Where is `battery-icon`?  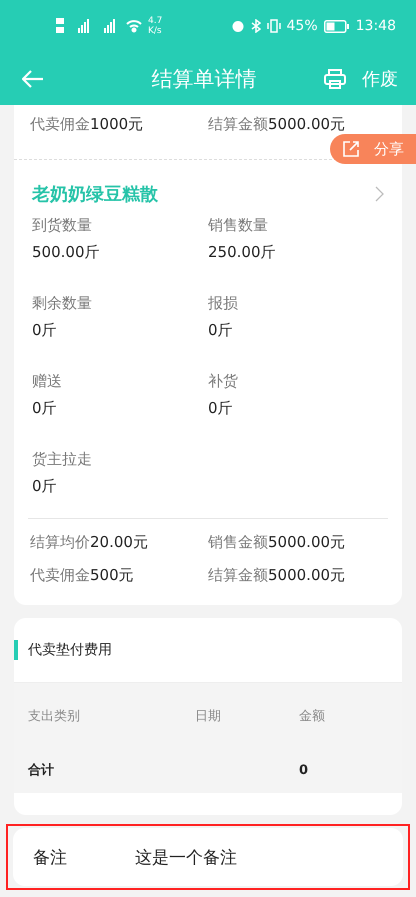 battery-icon is located at coordinates (337, 26).